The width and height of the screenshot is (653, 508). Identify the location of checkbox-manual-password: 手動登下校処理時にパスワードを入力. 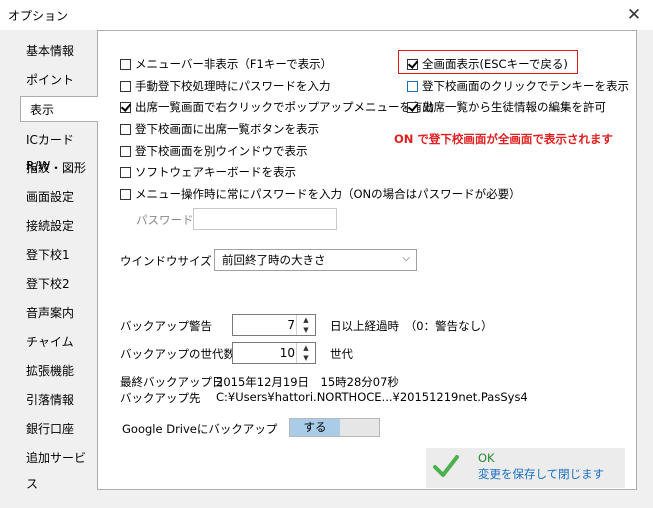
(225, 86).